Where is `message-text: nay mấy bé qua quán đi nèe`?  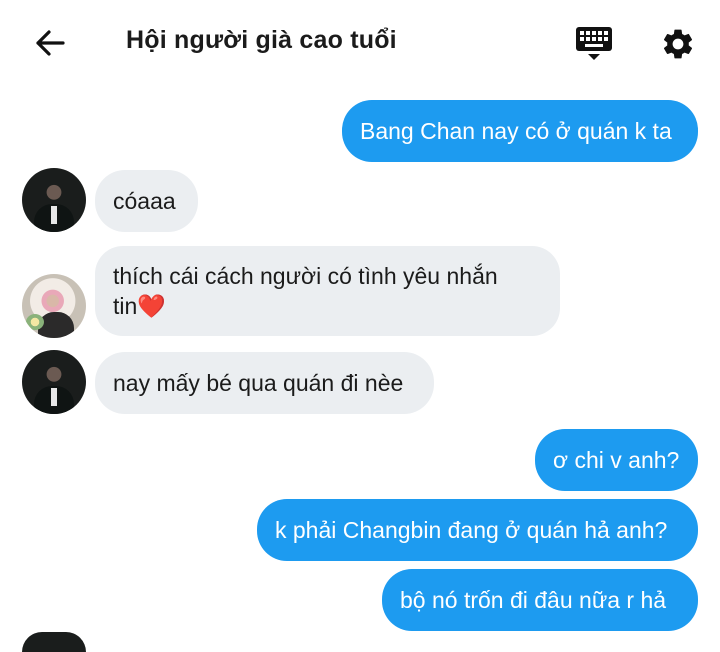
message-text: nay mấy bé qua quán đi nèe is located at coordinates (258, 383).